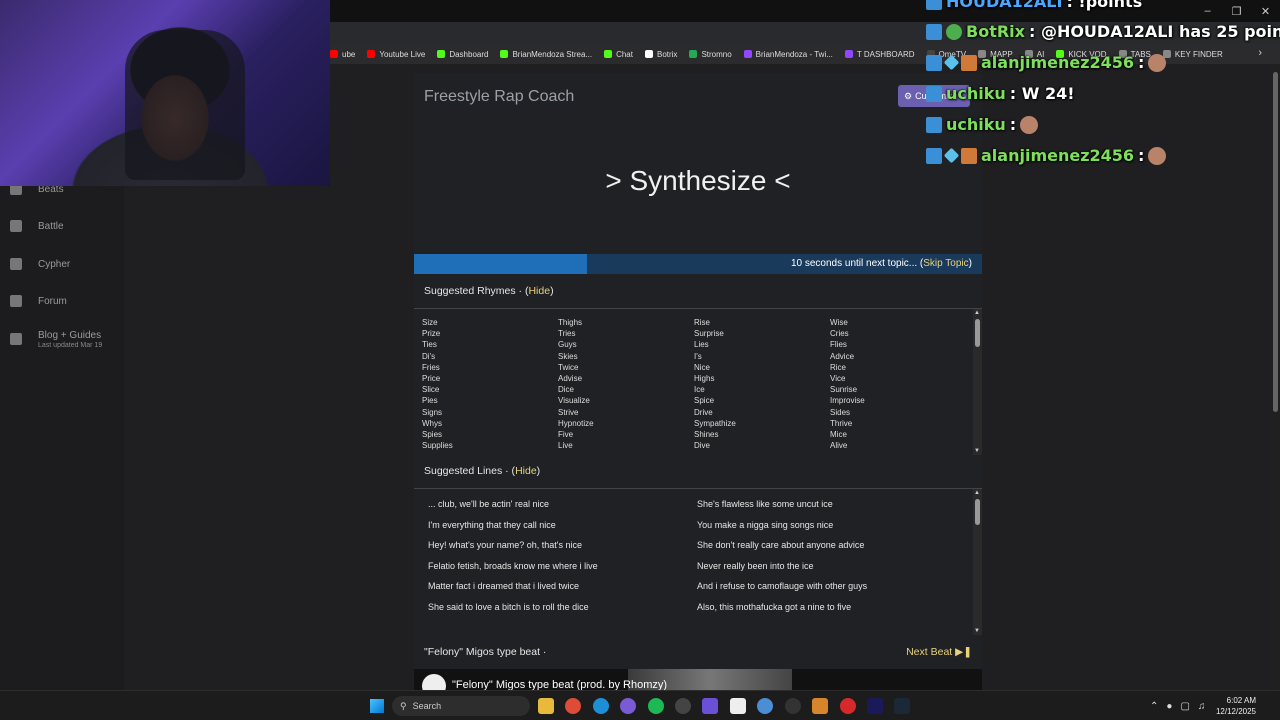 This screenshot has width=1280, height=720. Describe the element at coordinates (683, 706) in the screenshot. I see `obs-icon` at that location.